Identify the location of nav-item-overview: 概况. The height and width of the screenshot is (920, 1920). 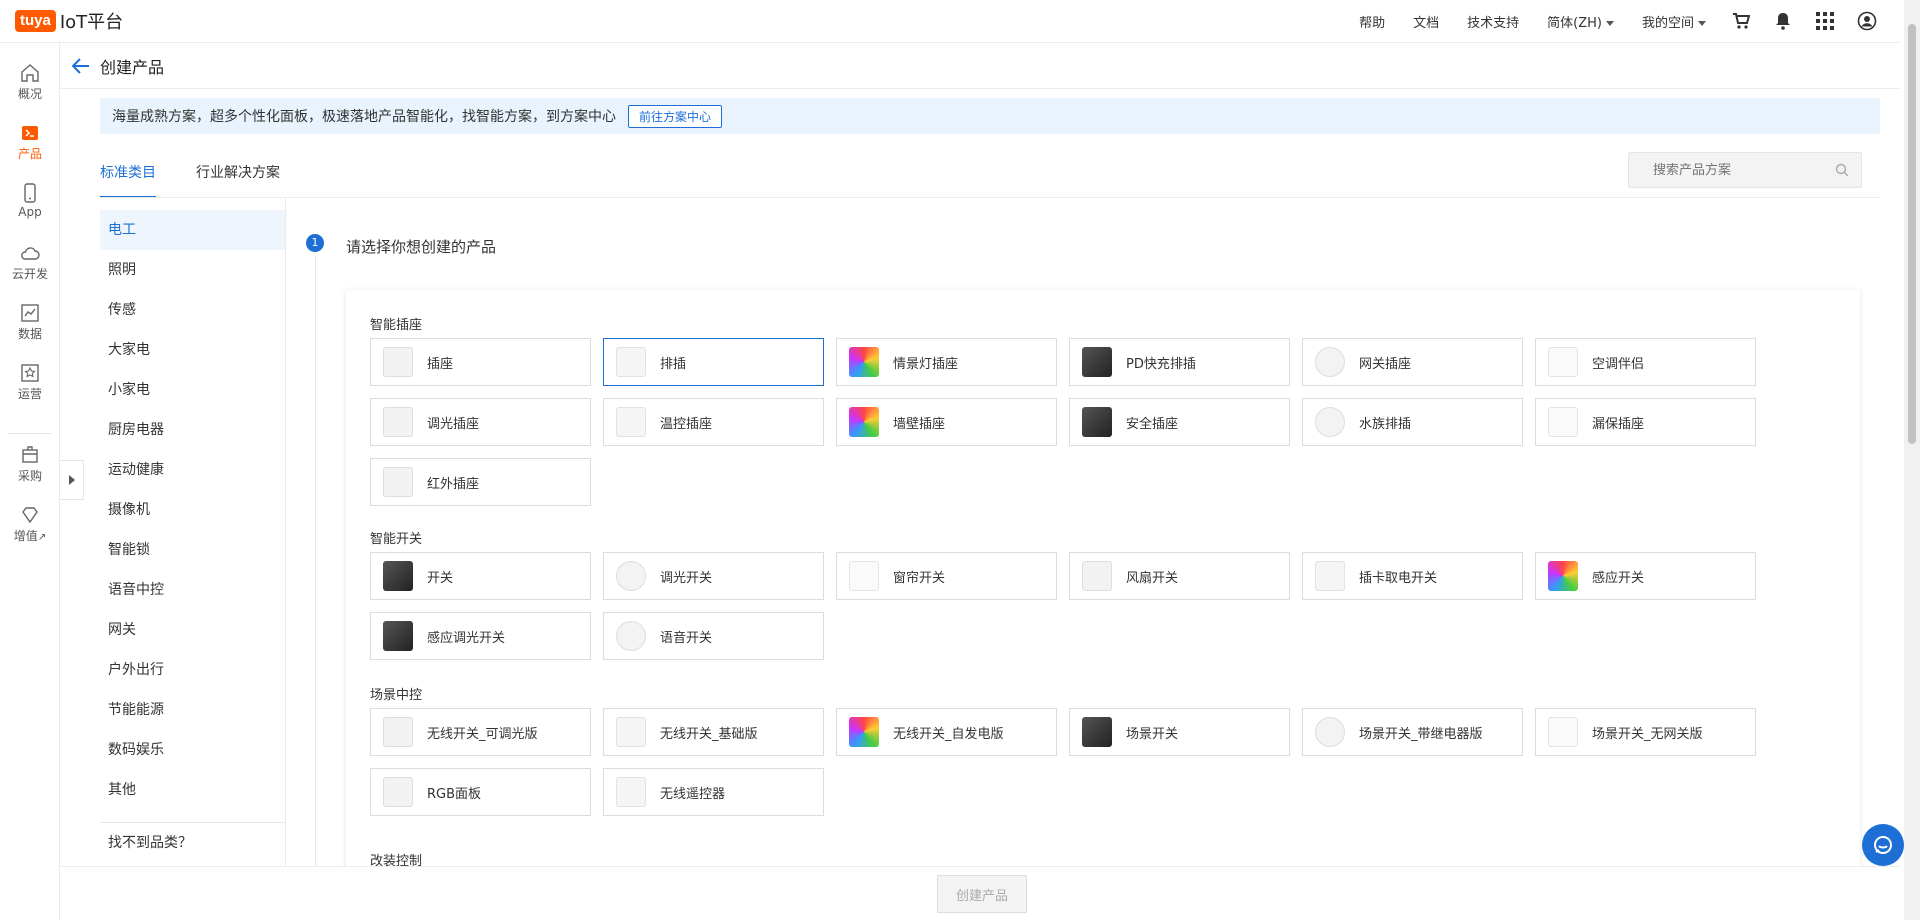
(30, 82).